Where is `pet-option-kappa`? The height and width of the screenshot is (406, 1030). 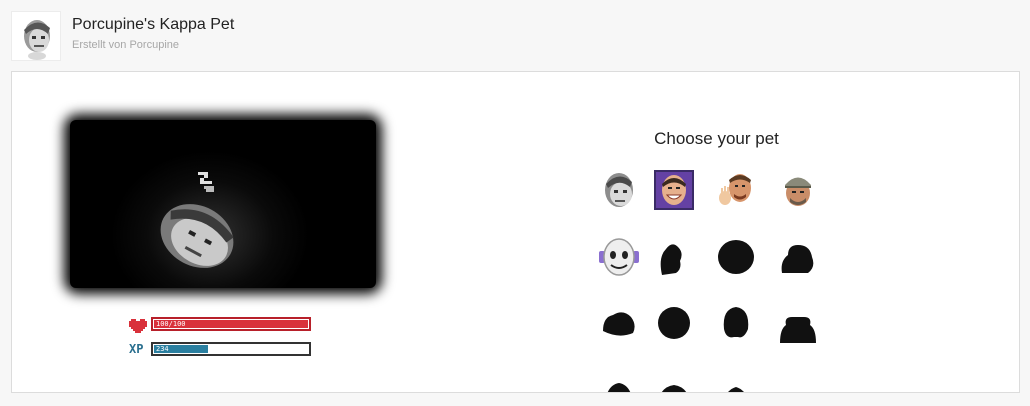 pet-option-kappa is located at coordinates (619, 190).